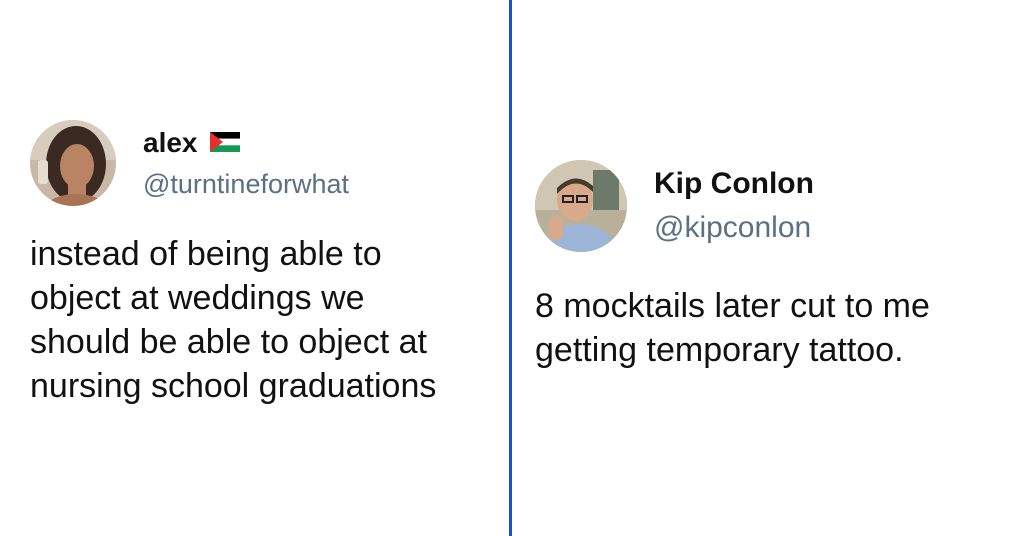 The height and width of the screenshot is (536, 1024). I want to click on tweet-text-line: object at weddings we, so click(197, 298).